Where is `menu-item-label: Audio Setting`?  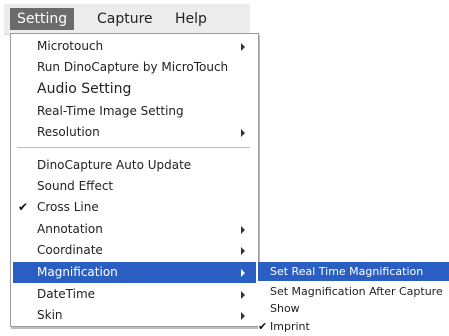 menu-item-label: Audio Setting is located at coordinates (84, 89).